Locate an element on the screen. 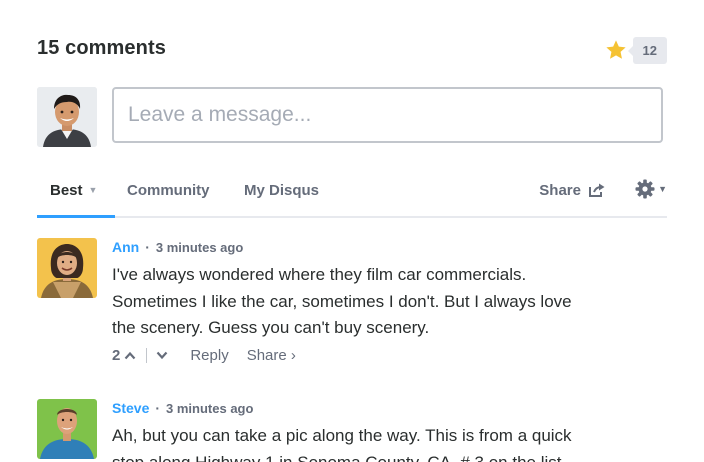 The image size is (704, 462). favorite-button: 12 is located at coordinates (636, 50).